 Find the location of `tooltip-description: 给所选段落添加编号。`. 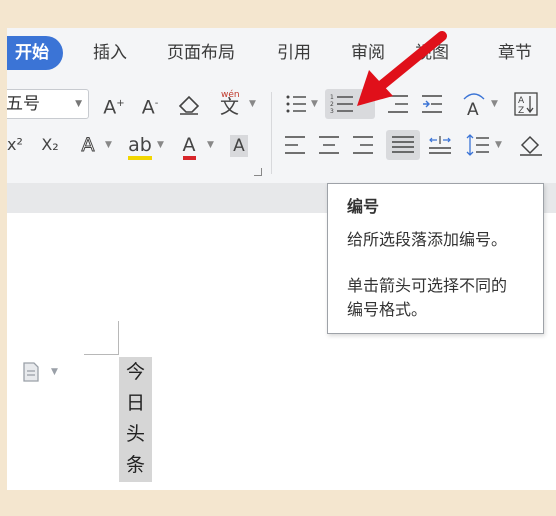

tooltip-description: 给所选段落添加编号。 is located at coordinates (427, 239).